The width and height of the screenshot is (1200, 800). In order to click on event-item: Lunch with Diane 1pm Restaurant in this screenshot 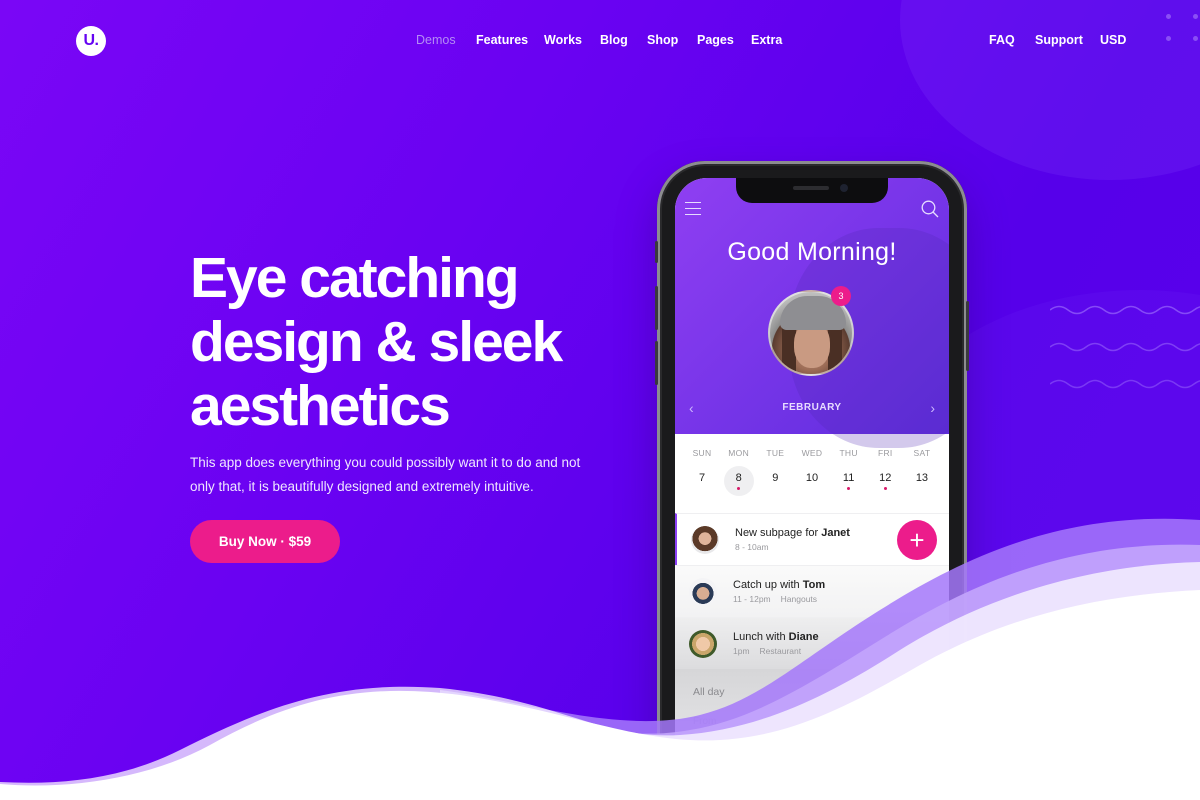, I will do `click(812, 643)`.